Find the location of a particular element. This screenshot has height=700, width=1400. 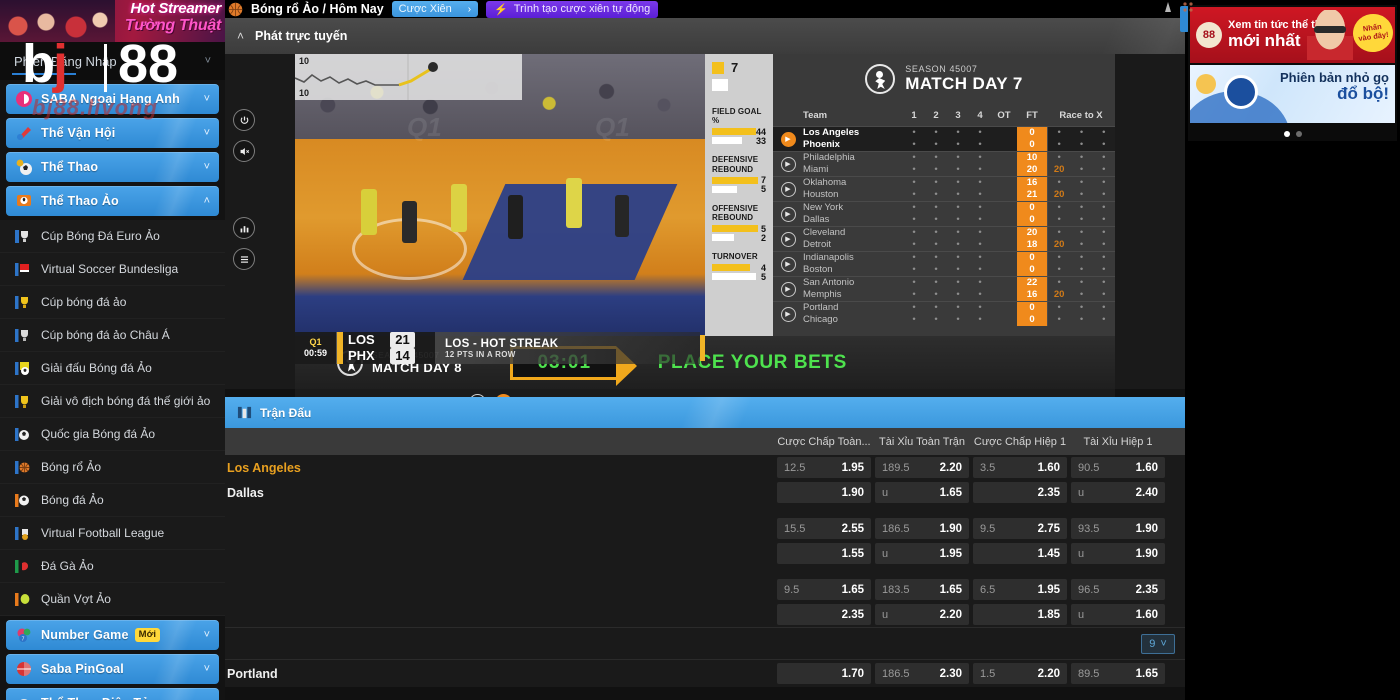

sidebar-item-qu-n-v-t-o: Quần Vợt Ảo is located at coordinates (112, 599).